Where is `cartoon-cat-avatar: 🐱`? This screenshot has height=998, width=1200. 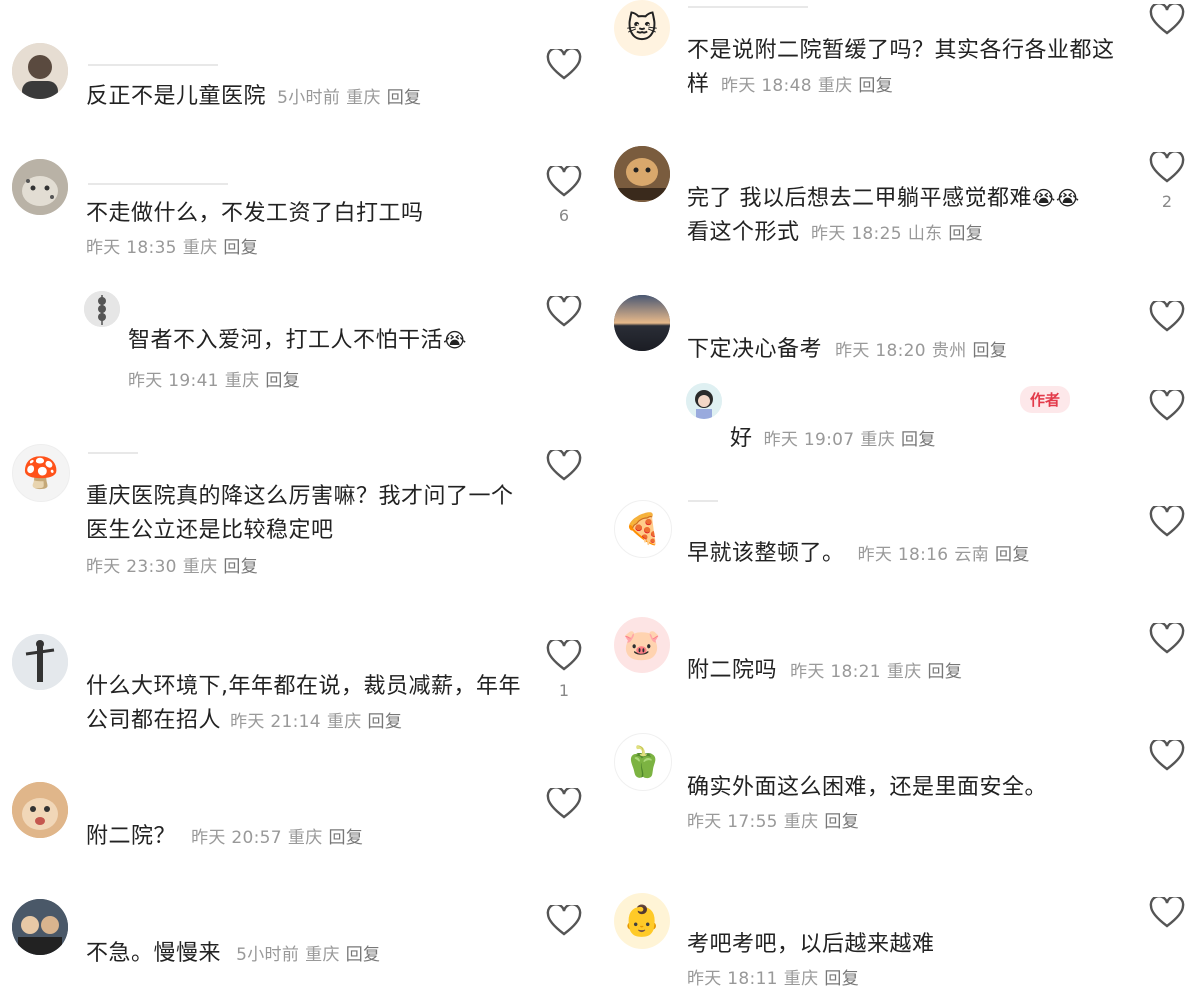
cartoon-cat-avatar: 🐱 is located at coordinates (642, 28).